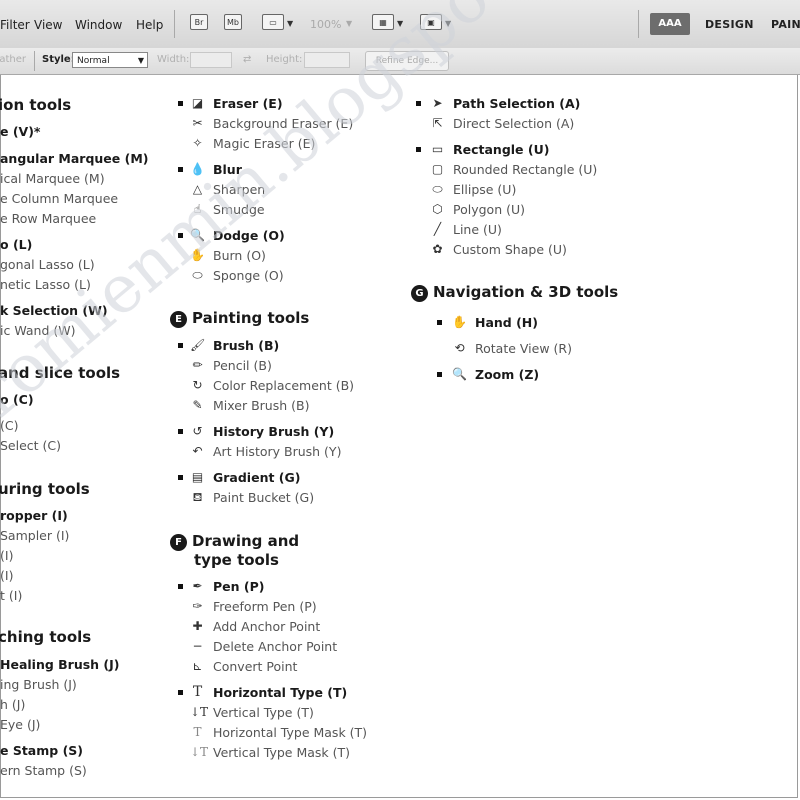  I want to click on tool-eraser: Eraser (E), so click(248, 103).